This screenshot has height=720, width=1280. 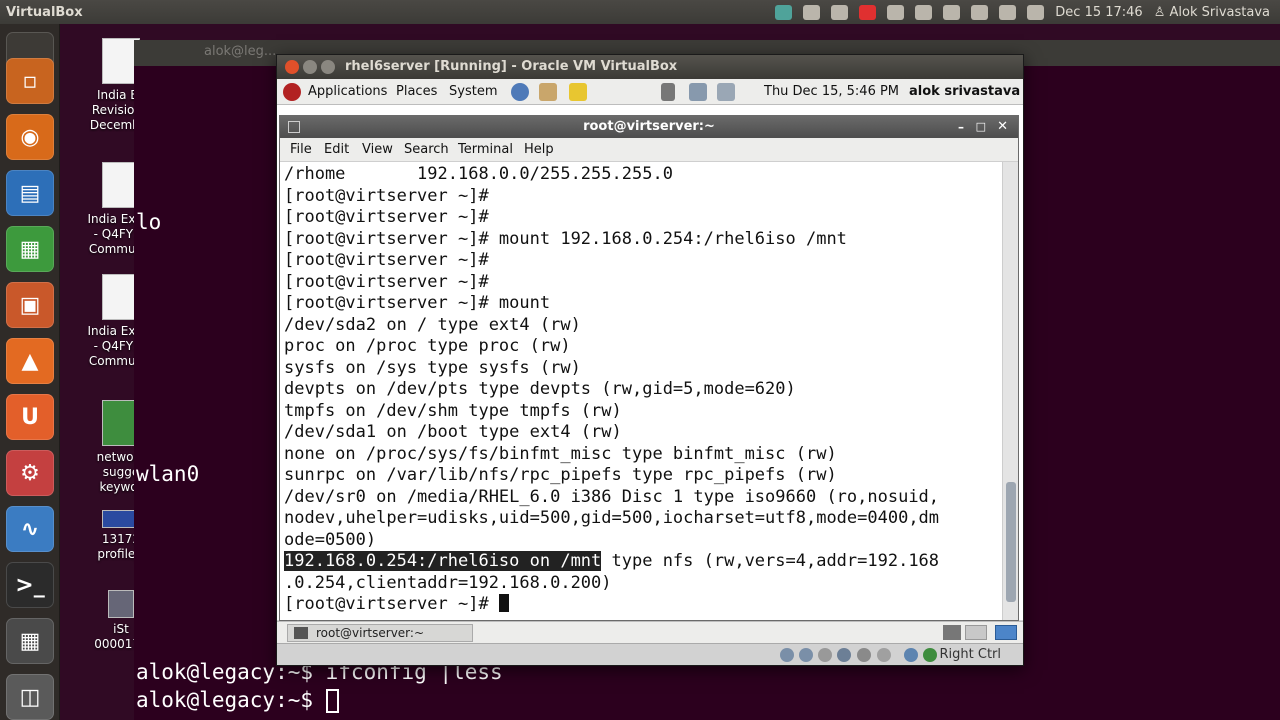 I want to click on battery-status-icon, so click(x=980, y=12).